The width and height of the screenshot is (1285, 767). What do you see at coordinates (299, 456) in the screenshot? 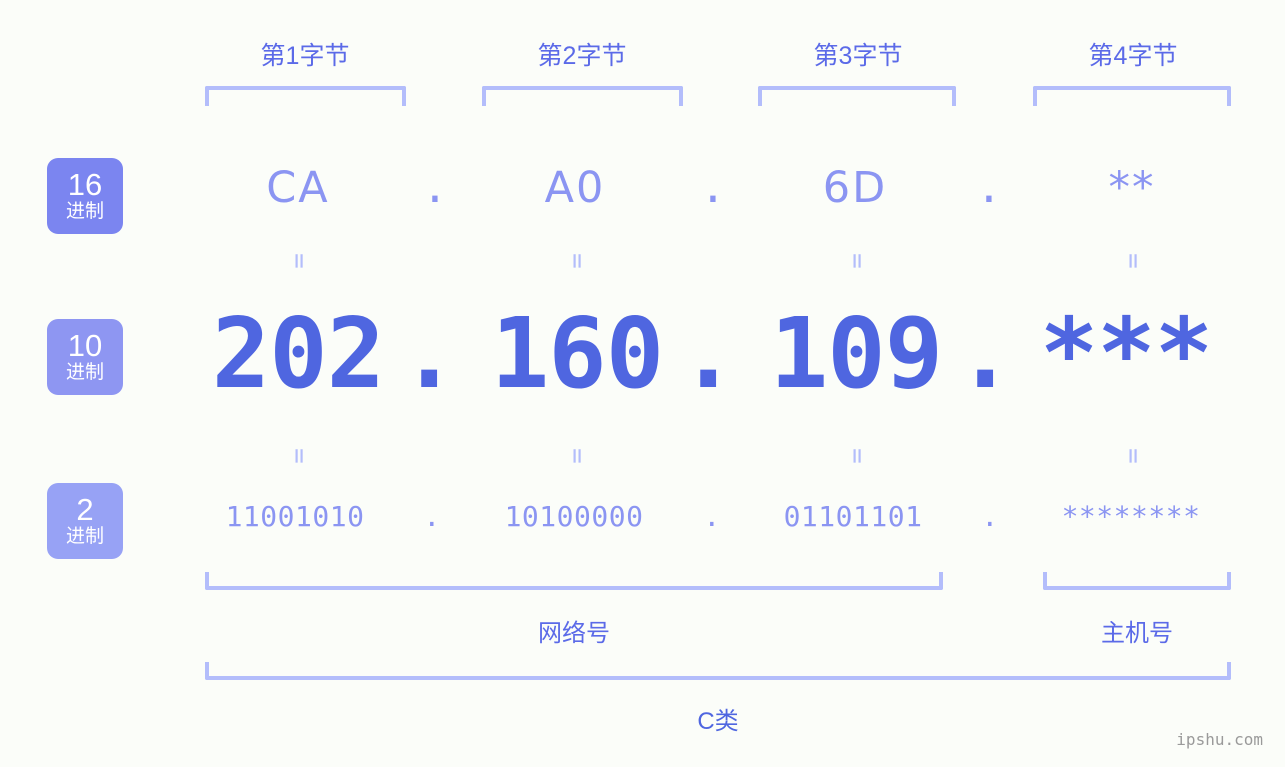
I see `equals-icon-dec-bin-1: =` at bounding box center [299, 456].